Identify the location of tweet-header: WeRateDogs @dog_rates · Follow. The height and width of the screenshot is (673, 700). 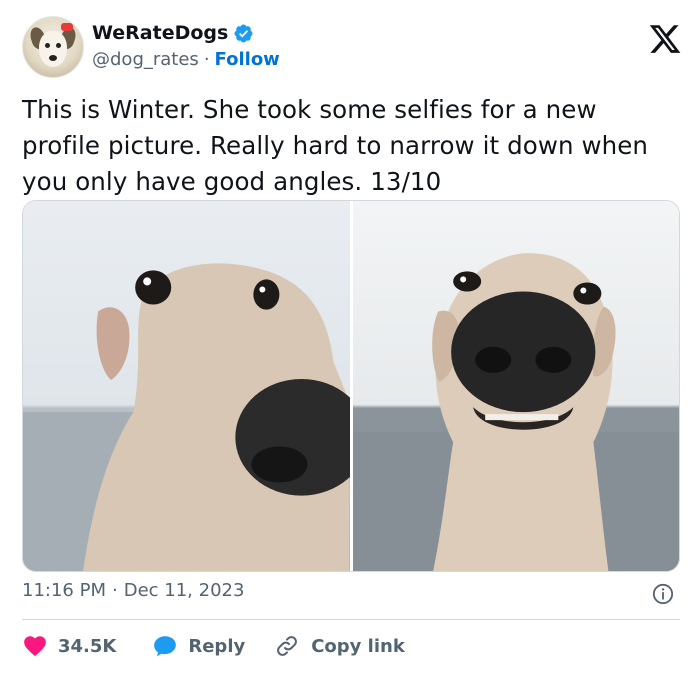
(352, 47).